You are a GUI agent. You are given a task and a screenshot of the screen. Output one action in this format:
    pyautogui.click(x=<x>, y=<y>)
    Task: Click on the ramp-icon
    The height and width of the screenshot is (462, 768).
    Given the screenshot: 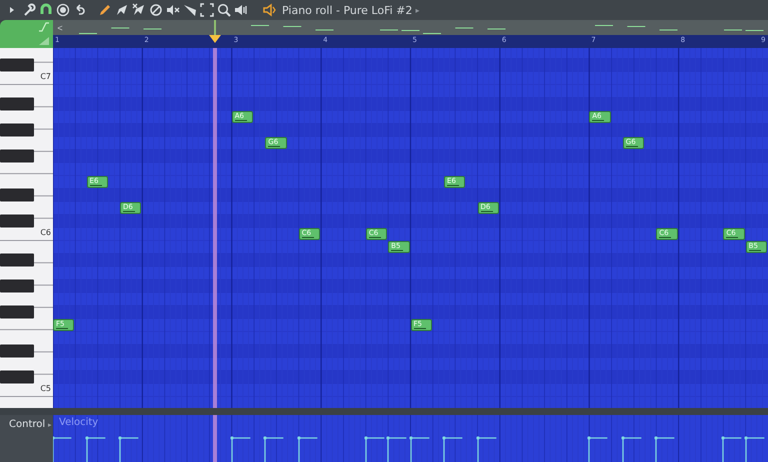 What is the action you would take?
    pyautogui.click(x=44, y=41)
    